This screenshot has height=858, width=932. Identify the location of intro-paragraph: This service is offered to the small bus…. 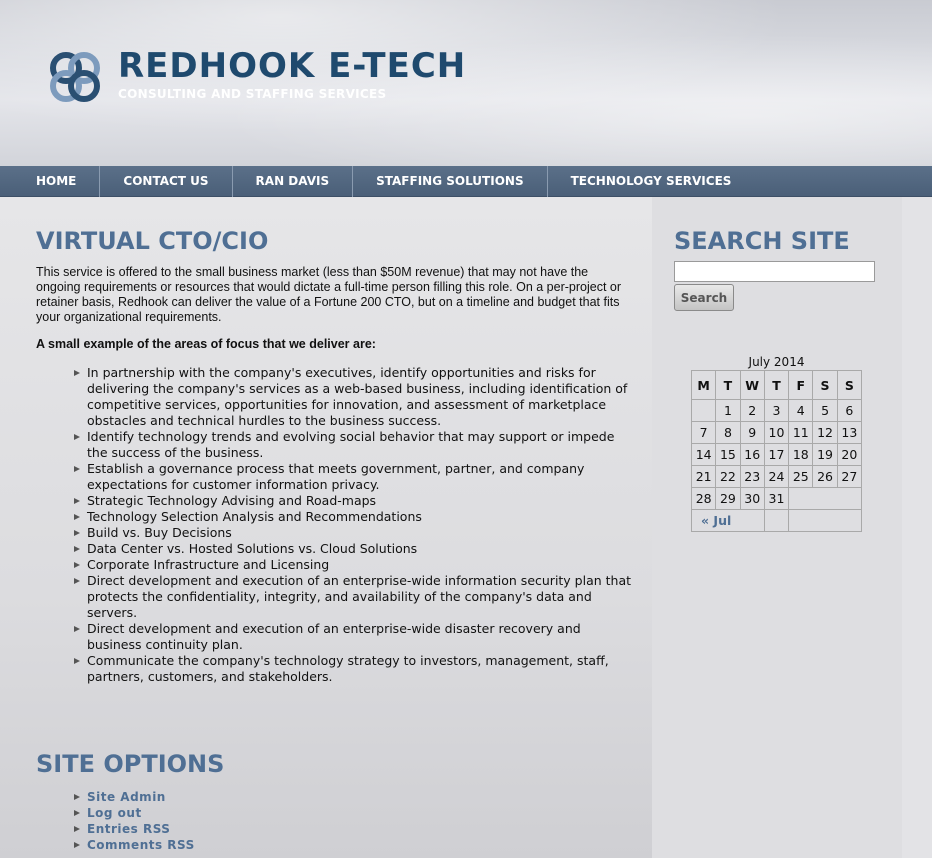
(329, 294).